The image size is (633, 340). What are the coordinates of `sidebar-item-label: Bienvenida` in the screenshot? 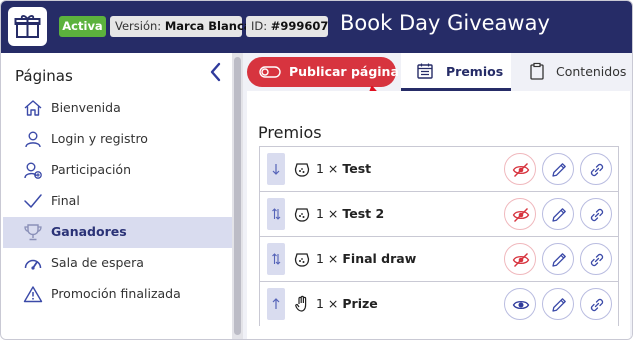 It's located at (86, 107).